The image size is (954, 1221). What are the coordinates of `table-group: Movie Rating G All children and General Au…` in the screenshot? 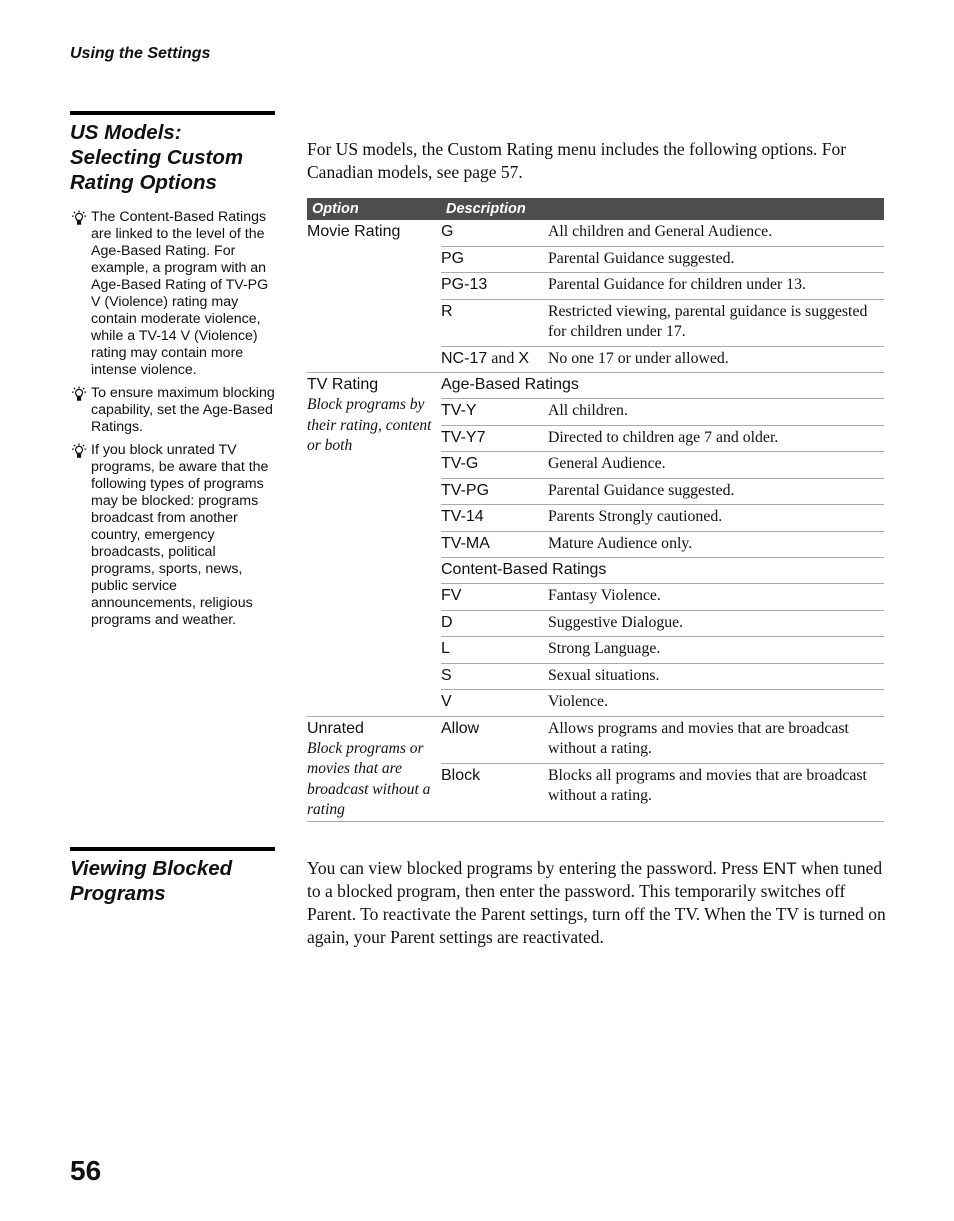 It's located at (595, 296).